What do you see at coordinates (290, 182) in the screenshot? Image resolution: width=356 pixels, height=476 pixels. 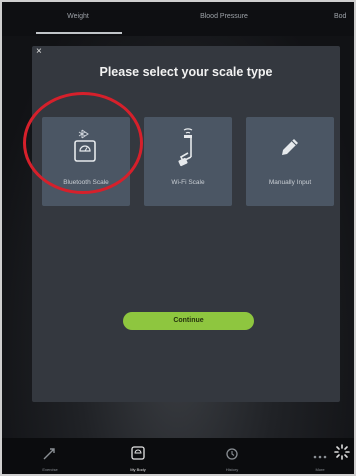 I see `option-label: Manually Input` at bounding box center [290, 182].